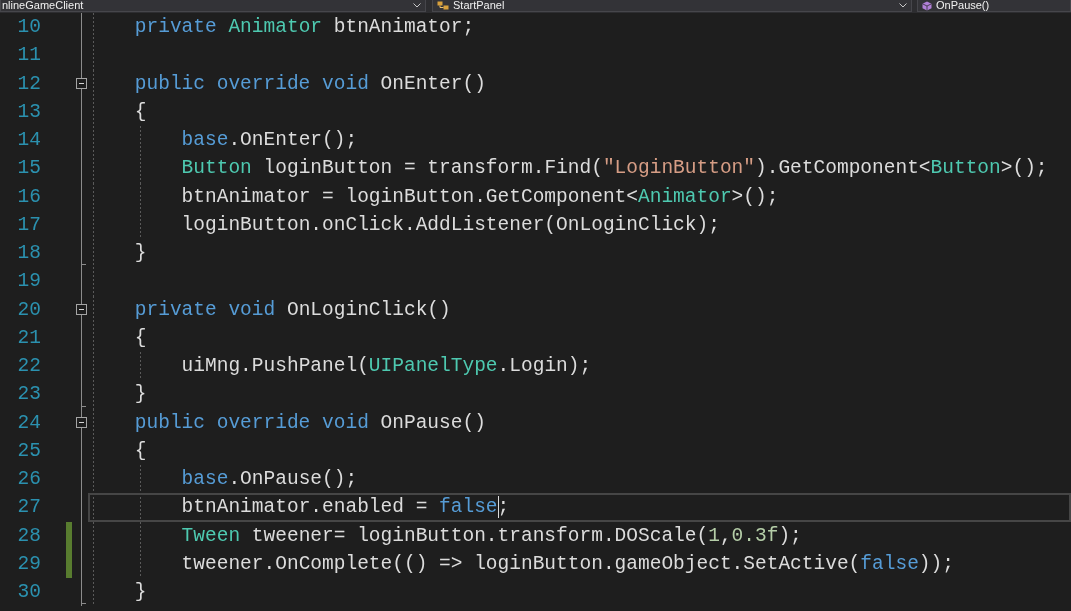  What do you see at coordinates (269, 140) in the screenshot?
I see `code-line: base.OnEnter();` at bounding box center [269, 140].